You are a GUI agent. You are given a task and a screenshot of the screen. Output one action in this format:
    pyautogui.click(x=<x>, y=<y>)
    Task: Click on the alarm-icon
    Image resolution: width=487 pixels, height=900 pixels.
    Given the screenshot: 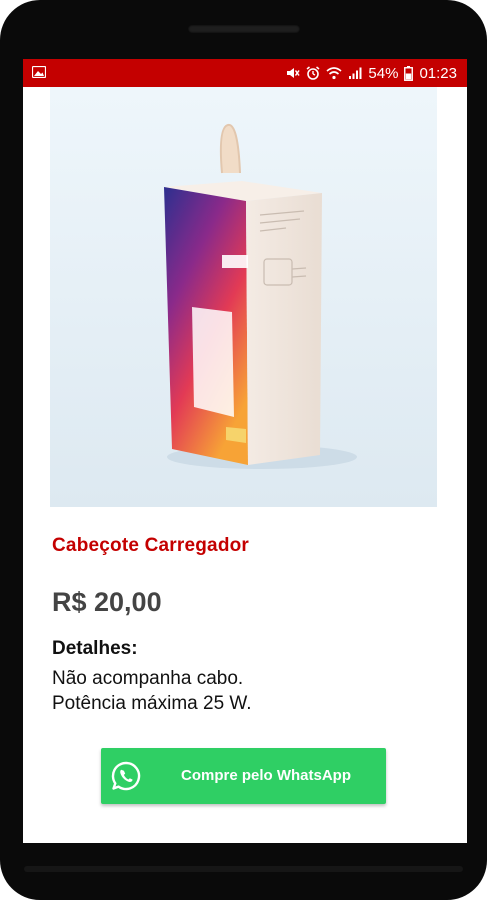 What is the action you would take?
    pyautogui.click(x=313, y=73)
    